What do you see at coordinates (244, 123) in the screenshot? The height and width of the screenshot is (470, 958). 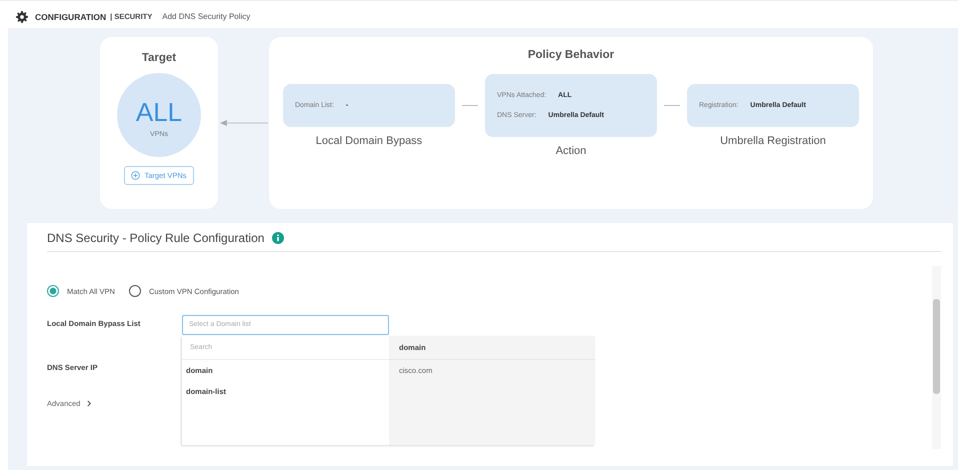 I see `connector-arrow` at bounding box center [244, 123].